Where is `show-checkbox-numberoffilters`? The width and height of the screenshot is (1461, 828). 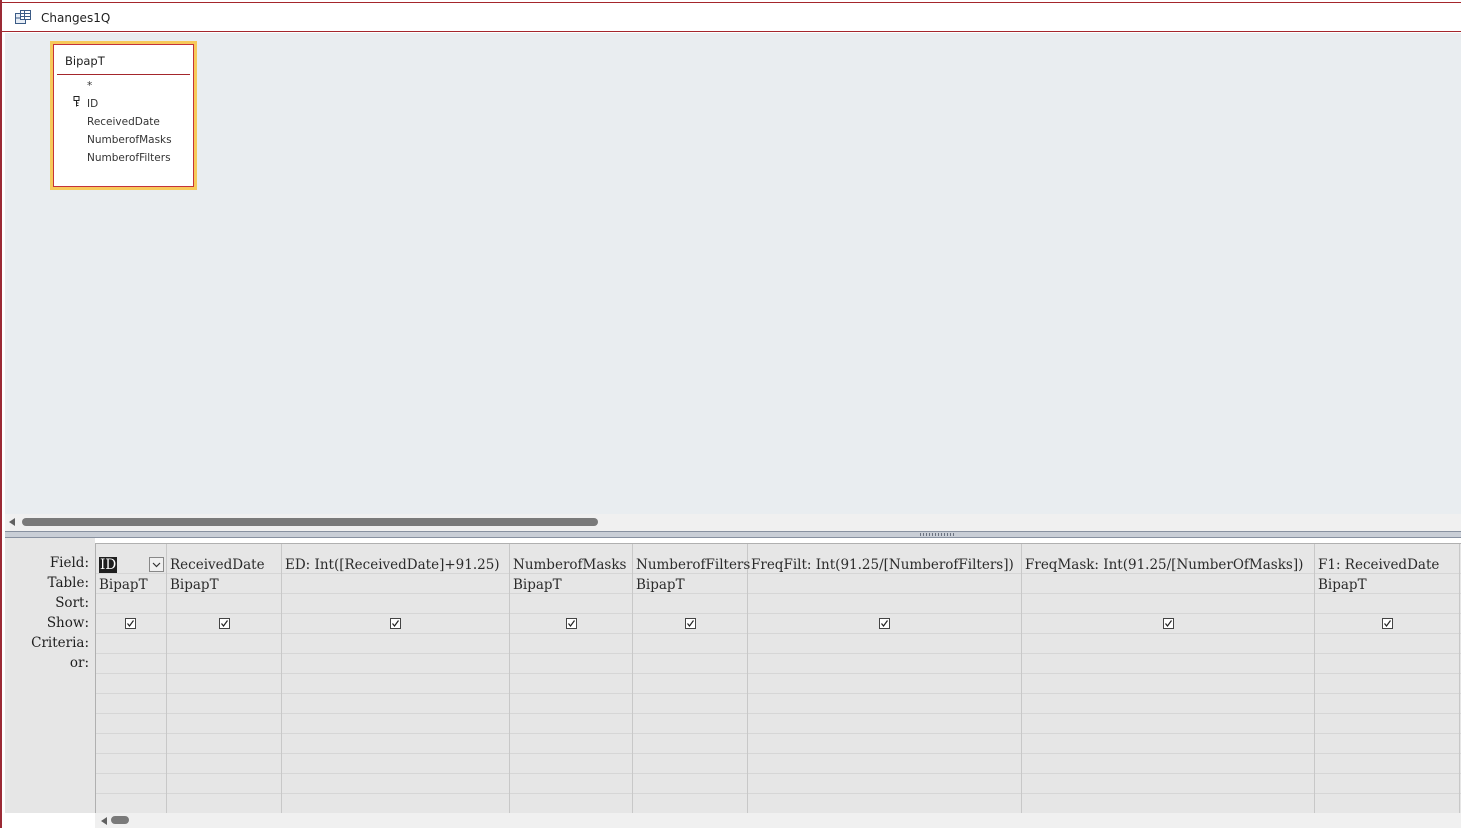
show-checkbox-numberoffilters is located at coordinates (690, 623).